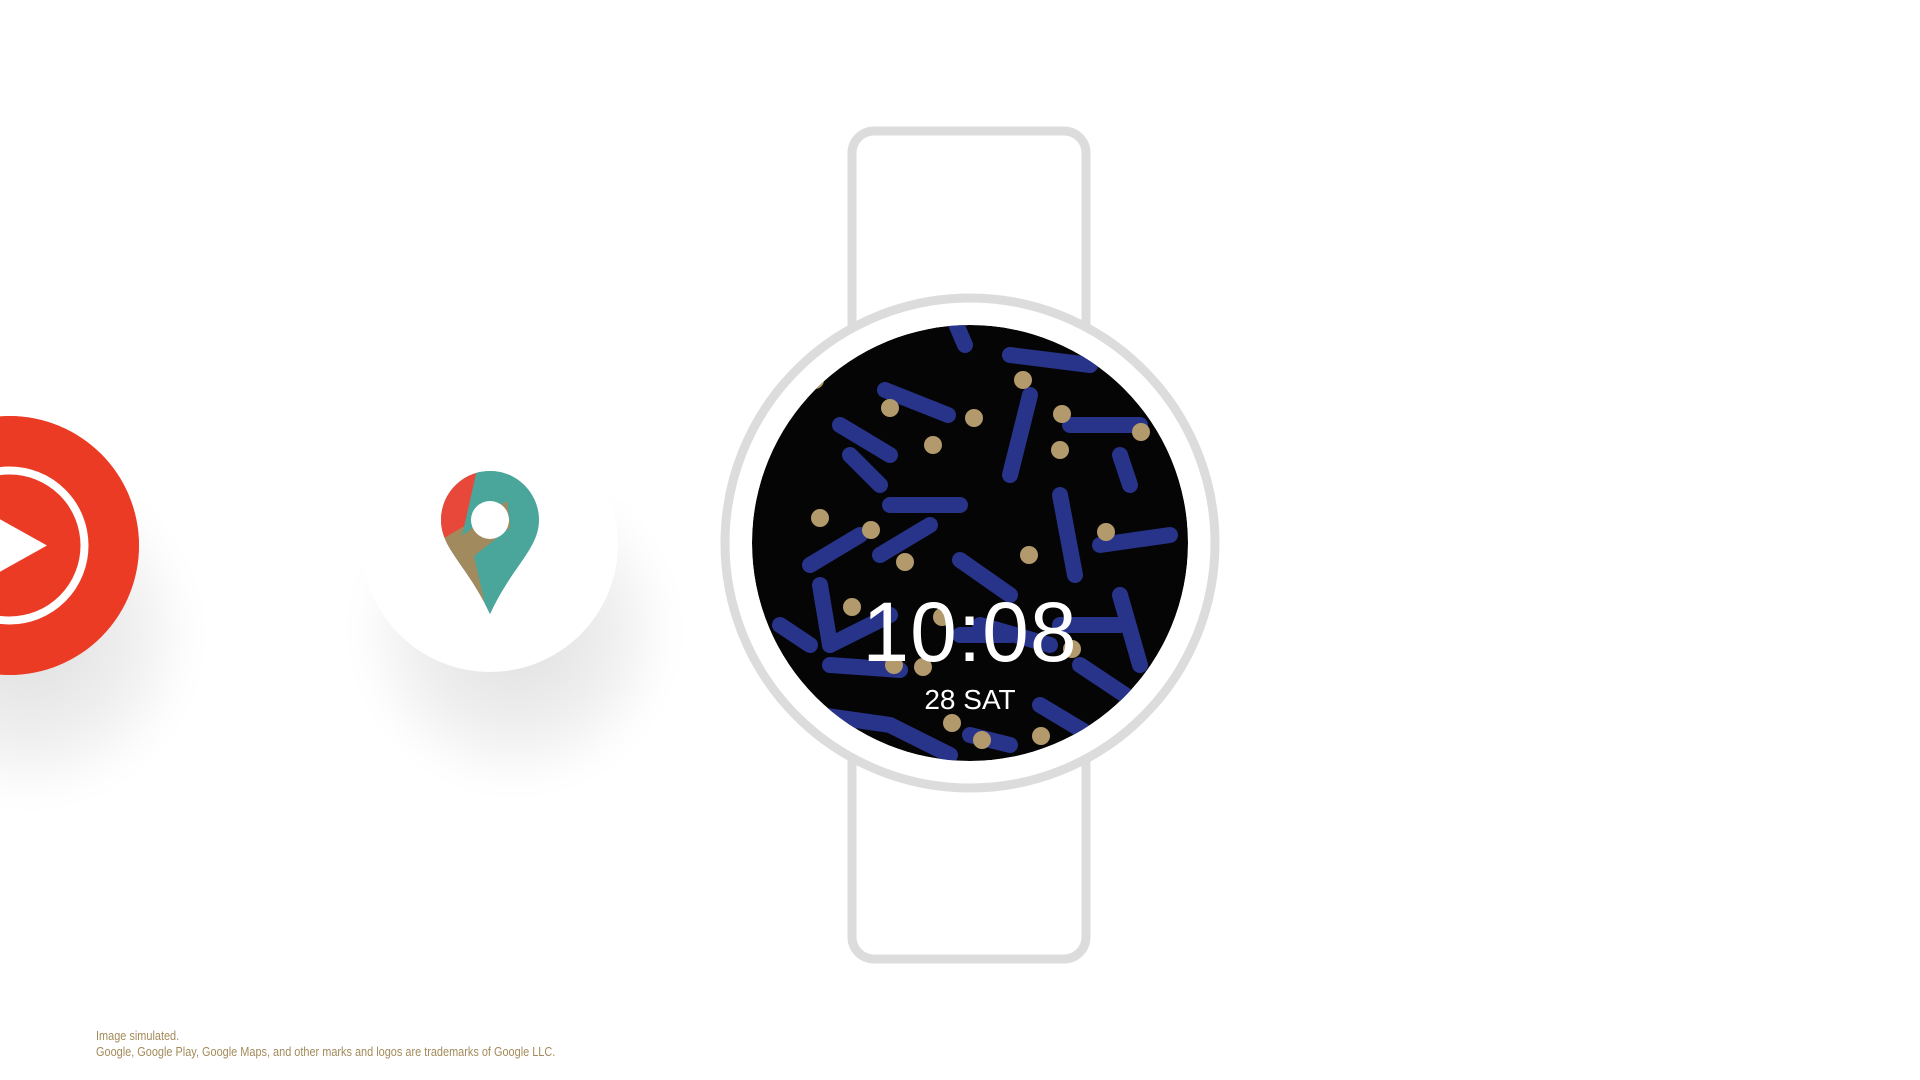  Describe the element at coordinates (970, 632) in the screenshot. I see `watch-time: 10:08` at that location.